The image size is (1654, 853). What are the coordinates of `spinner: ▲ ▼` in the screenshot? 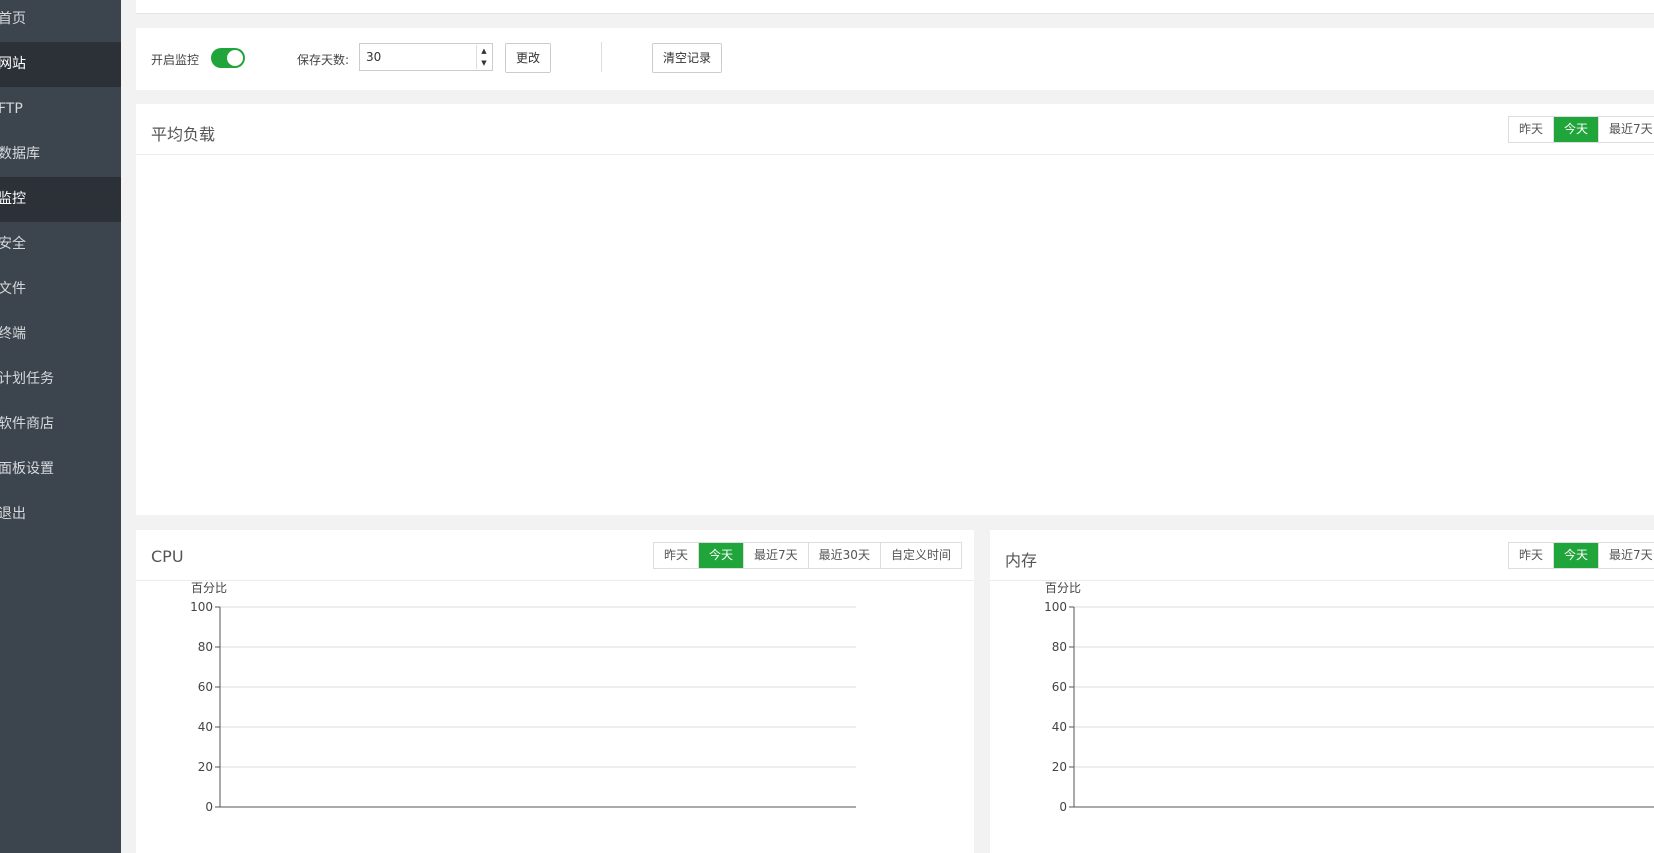 It's located at (483, 57).